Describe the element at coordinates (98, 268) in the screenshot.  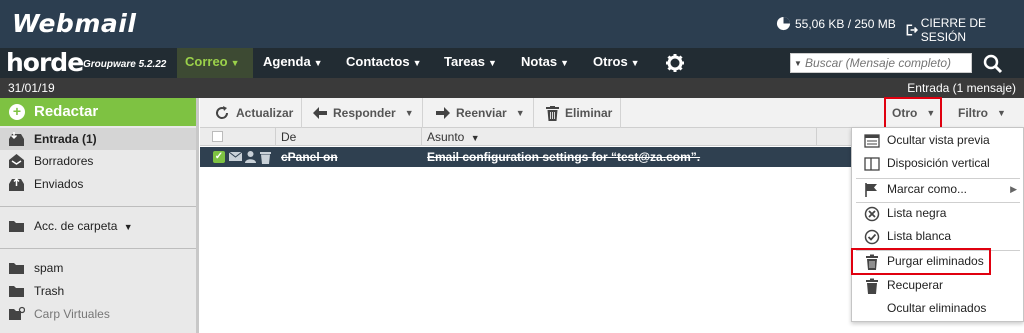
I see `sidebar-item-spam: spam` at that location.